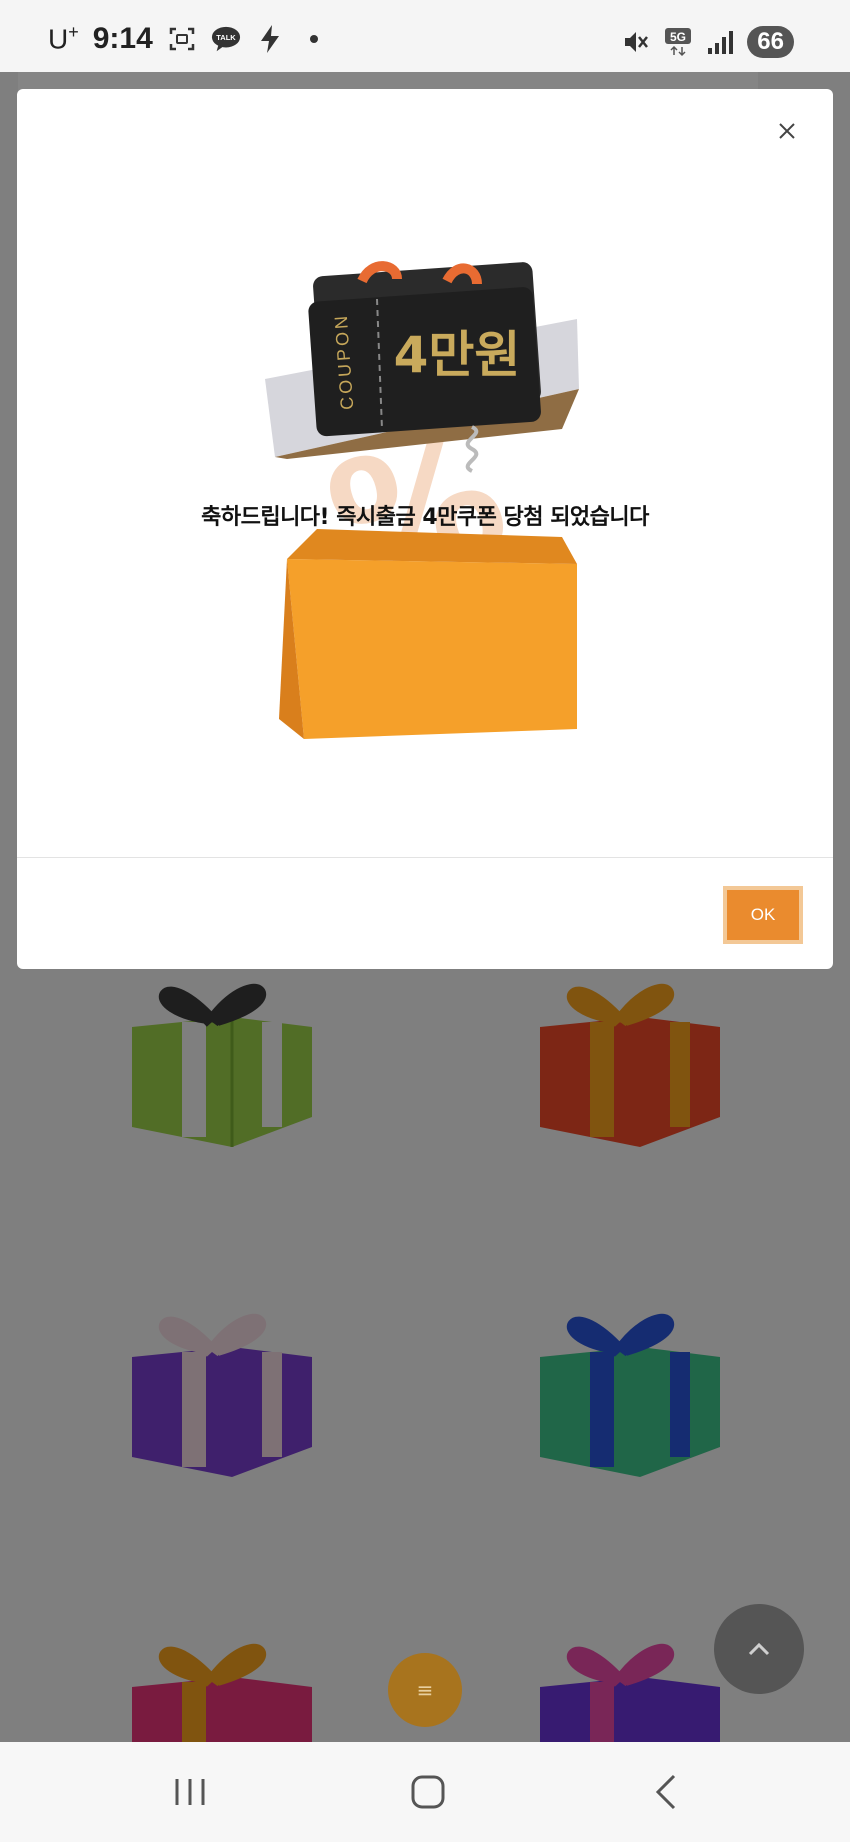 The width and height of the screenshot is (850, 1842). I want to click on menu-fab-button: ≡, so click(425, 1690).